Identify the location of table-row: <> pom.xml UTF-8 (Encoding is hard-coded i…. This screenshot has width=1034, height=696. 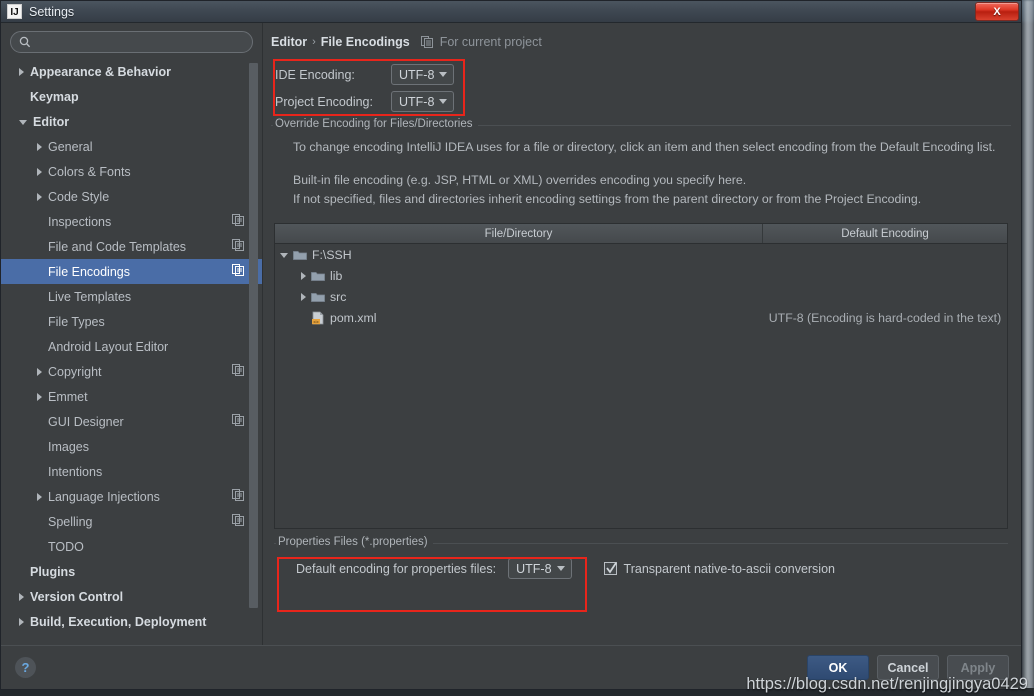
(641, 317).